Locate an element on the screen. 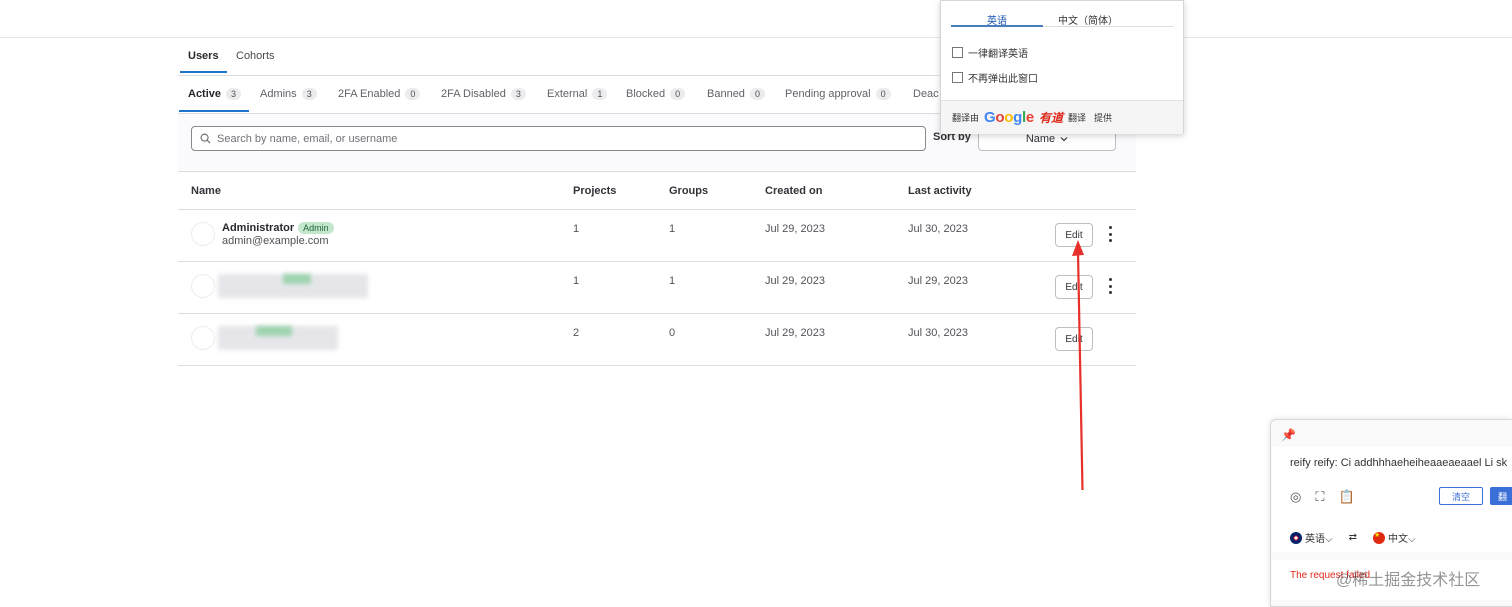 The image size is (1512, 607). tab-label: Pending approval is located at coordinates (828, 94).